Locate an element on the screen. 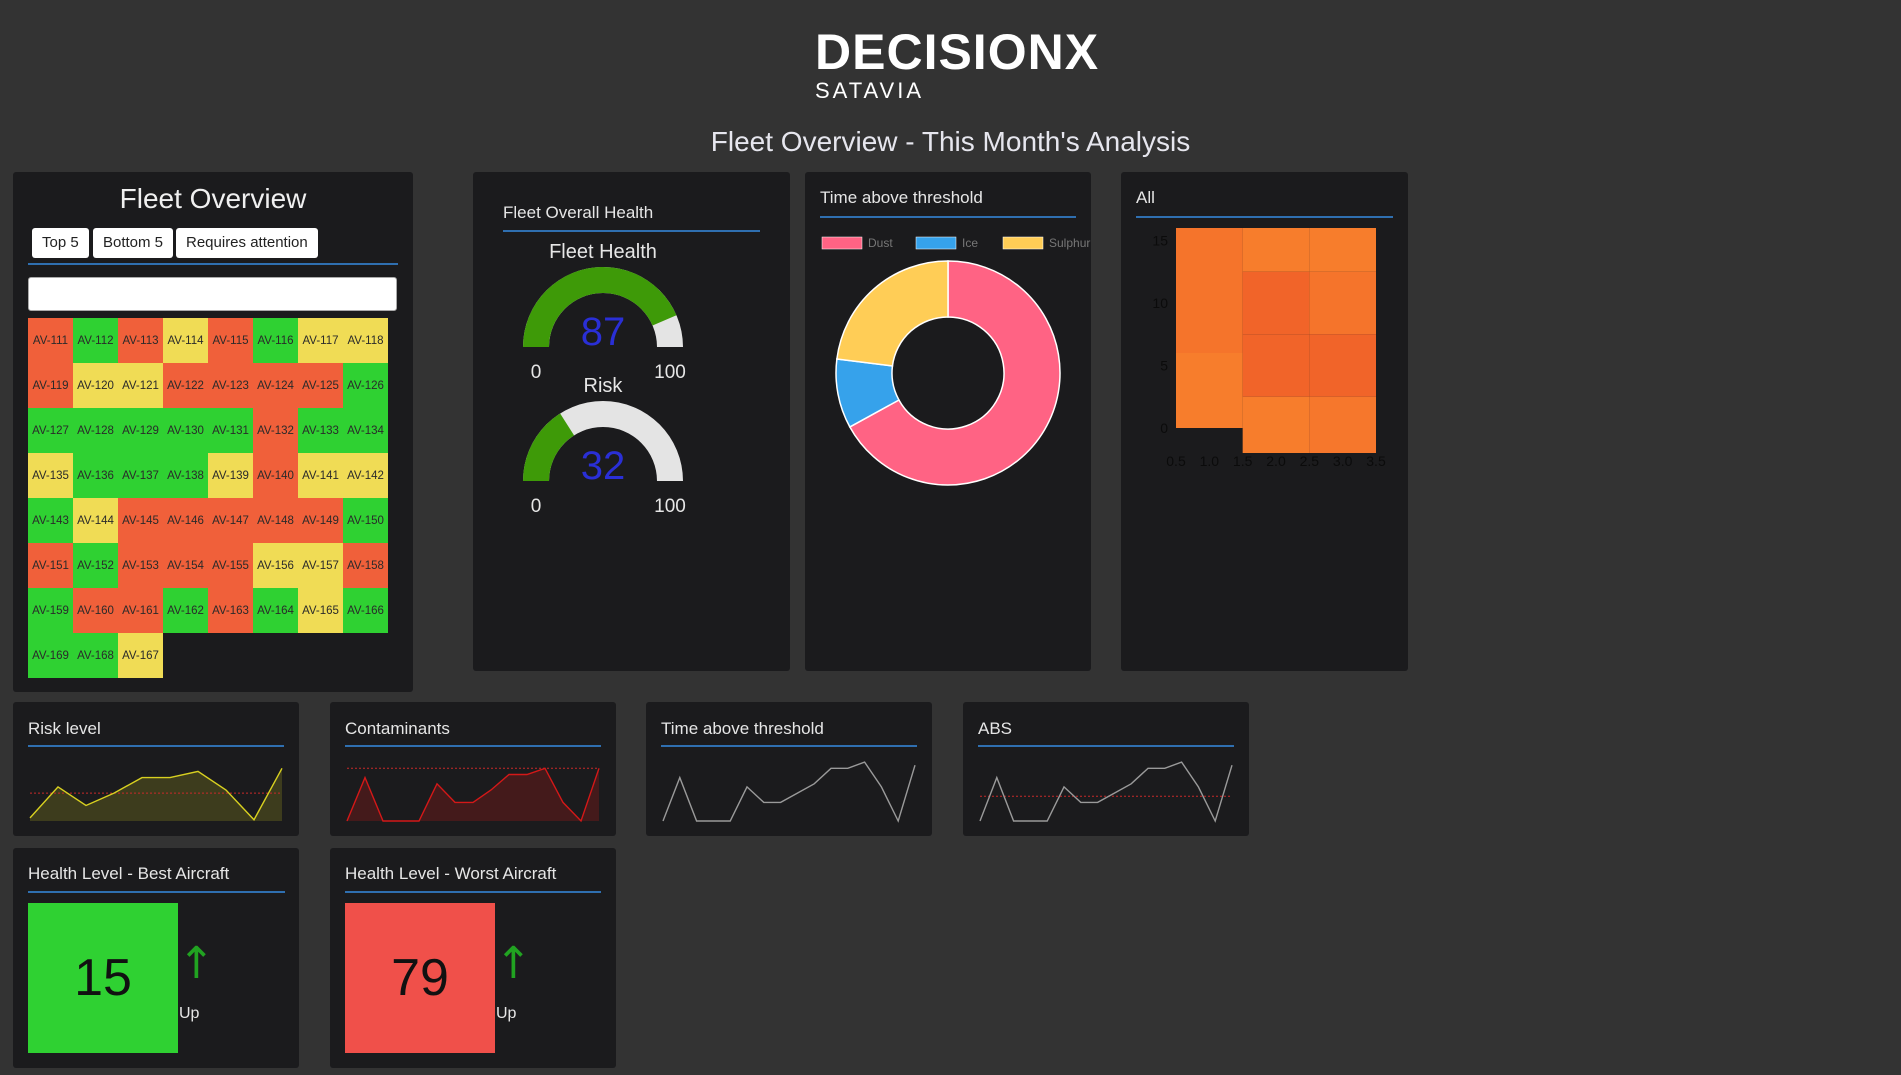 The width and height of the screenshot is (1901, 1075). aircraft-cell: AV-144 is located at coordinates (95, 520).